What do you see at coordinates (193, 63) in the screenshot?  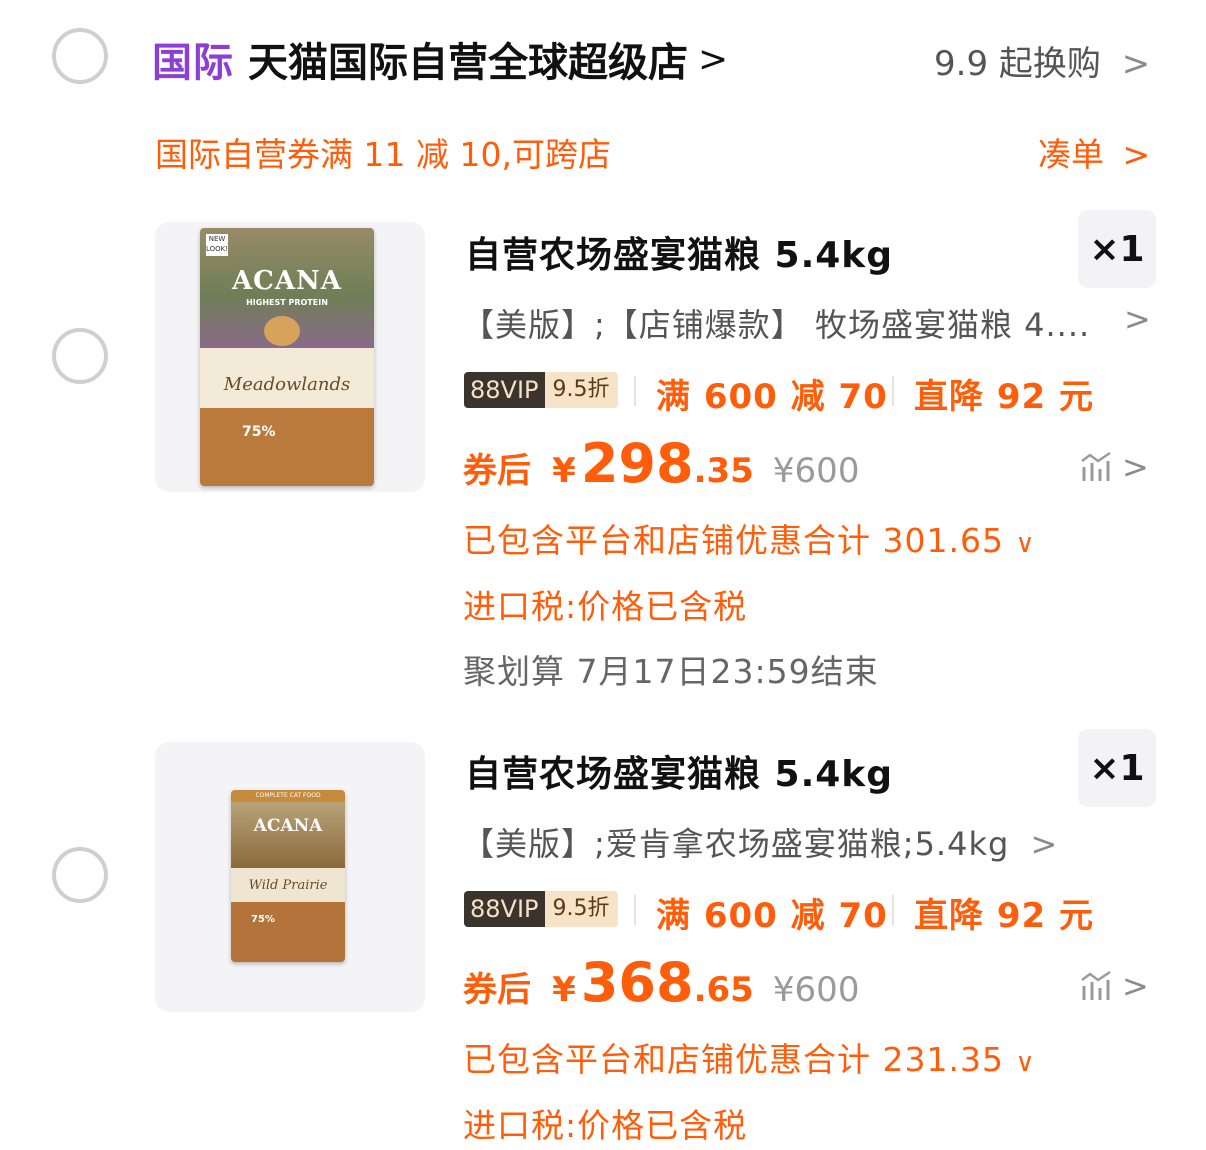 I see `store-badge: 国际` at bounding box center [193, 63].